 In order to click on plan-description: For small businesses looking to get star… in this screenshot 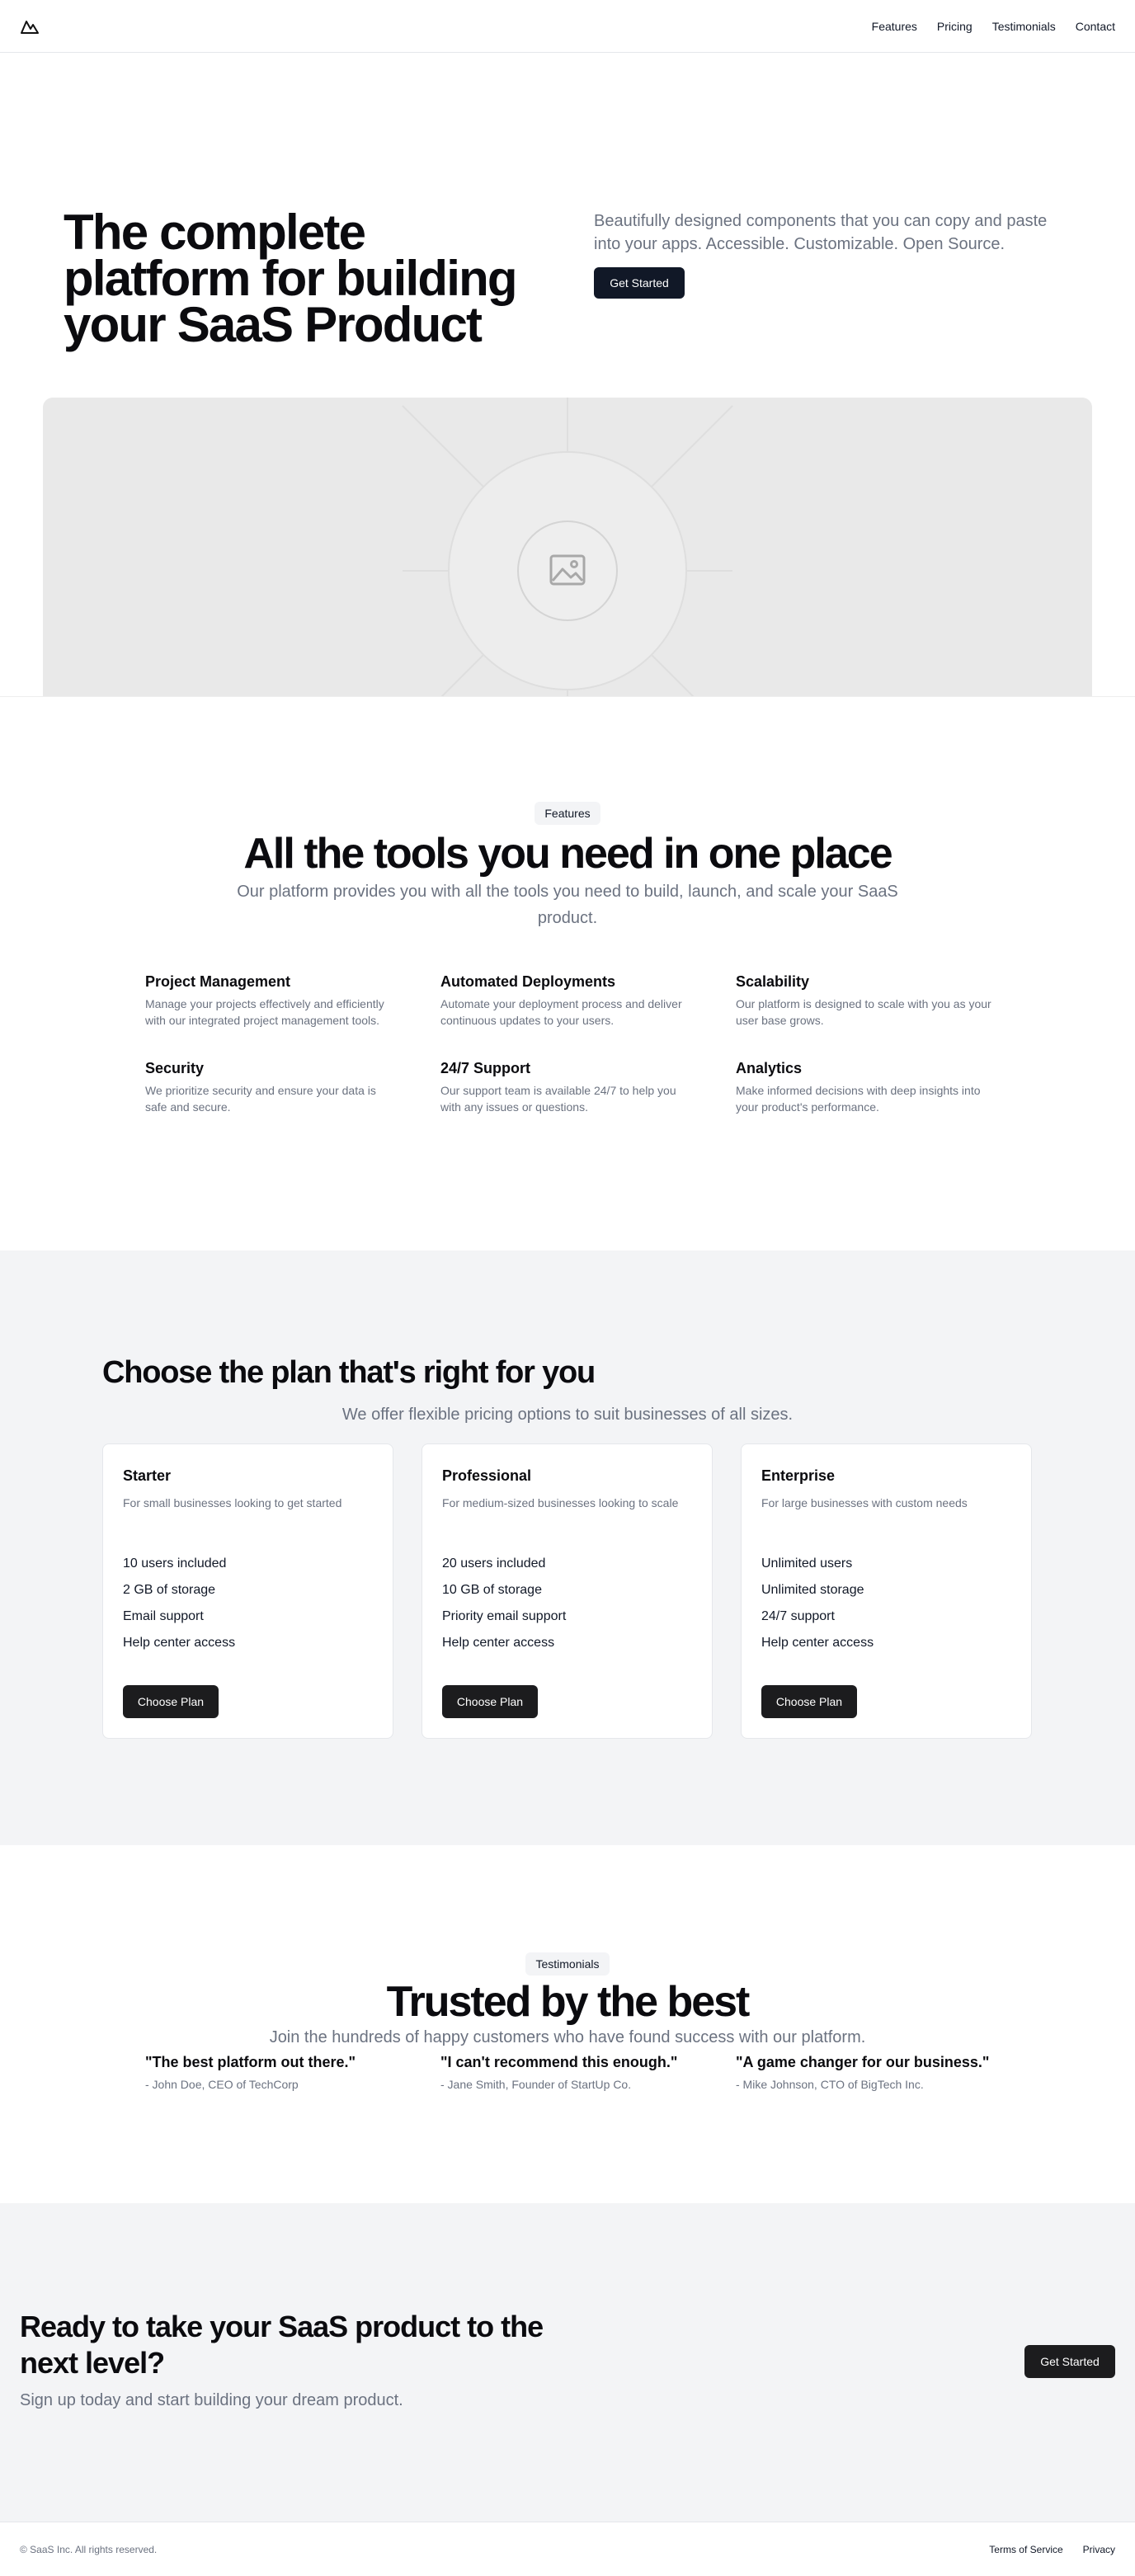, I will do `click(232, 1502)`.